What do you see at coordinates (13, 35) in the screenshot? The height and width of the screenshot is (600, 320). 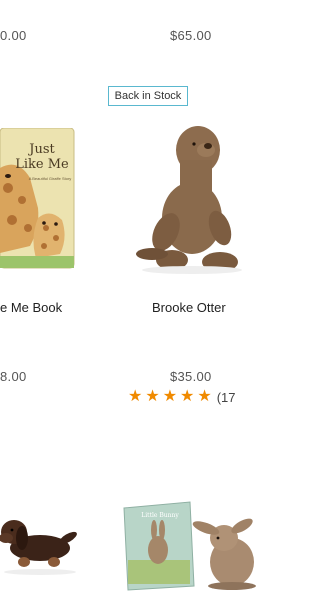 I see `product-price: 0.00` at bounding box center [13, 35].